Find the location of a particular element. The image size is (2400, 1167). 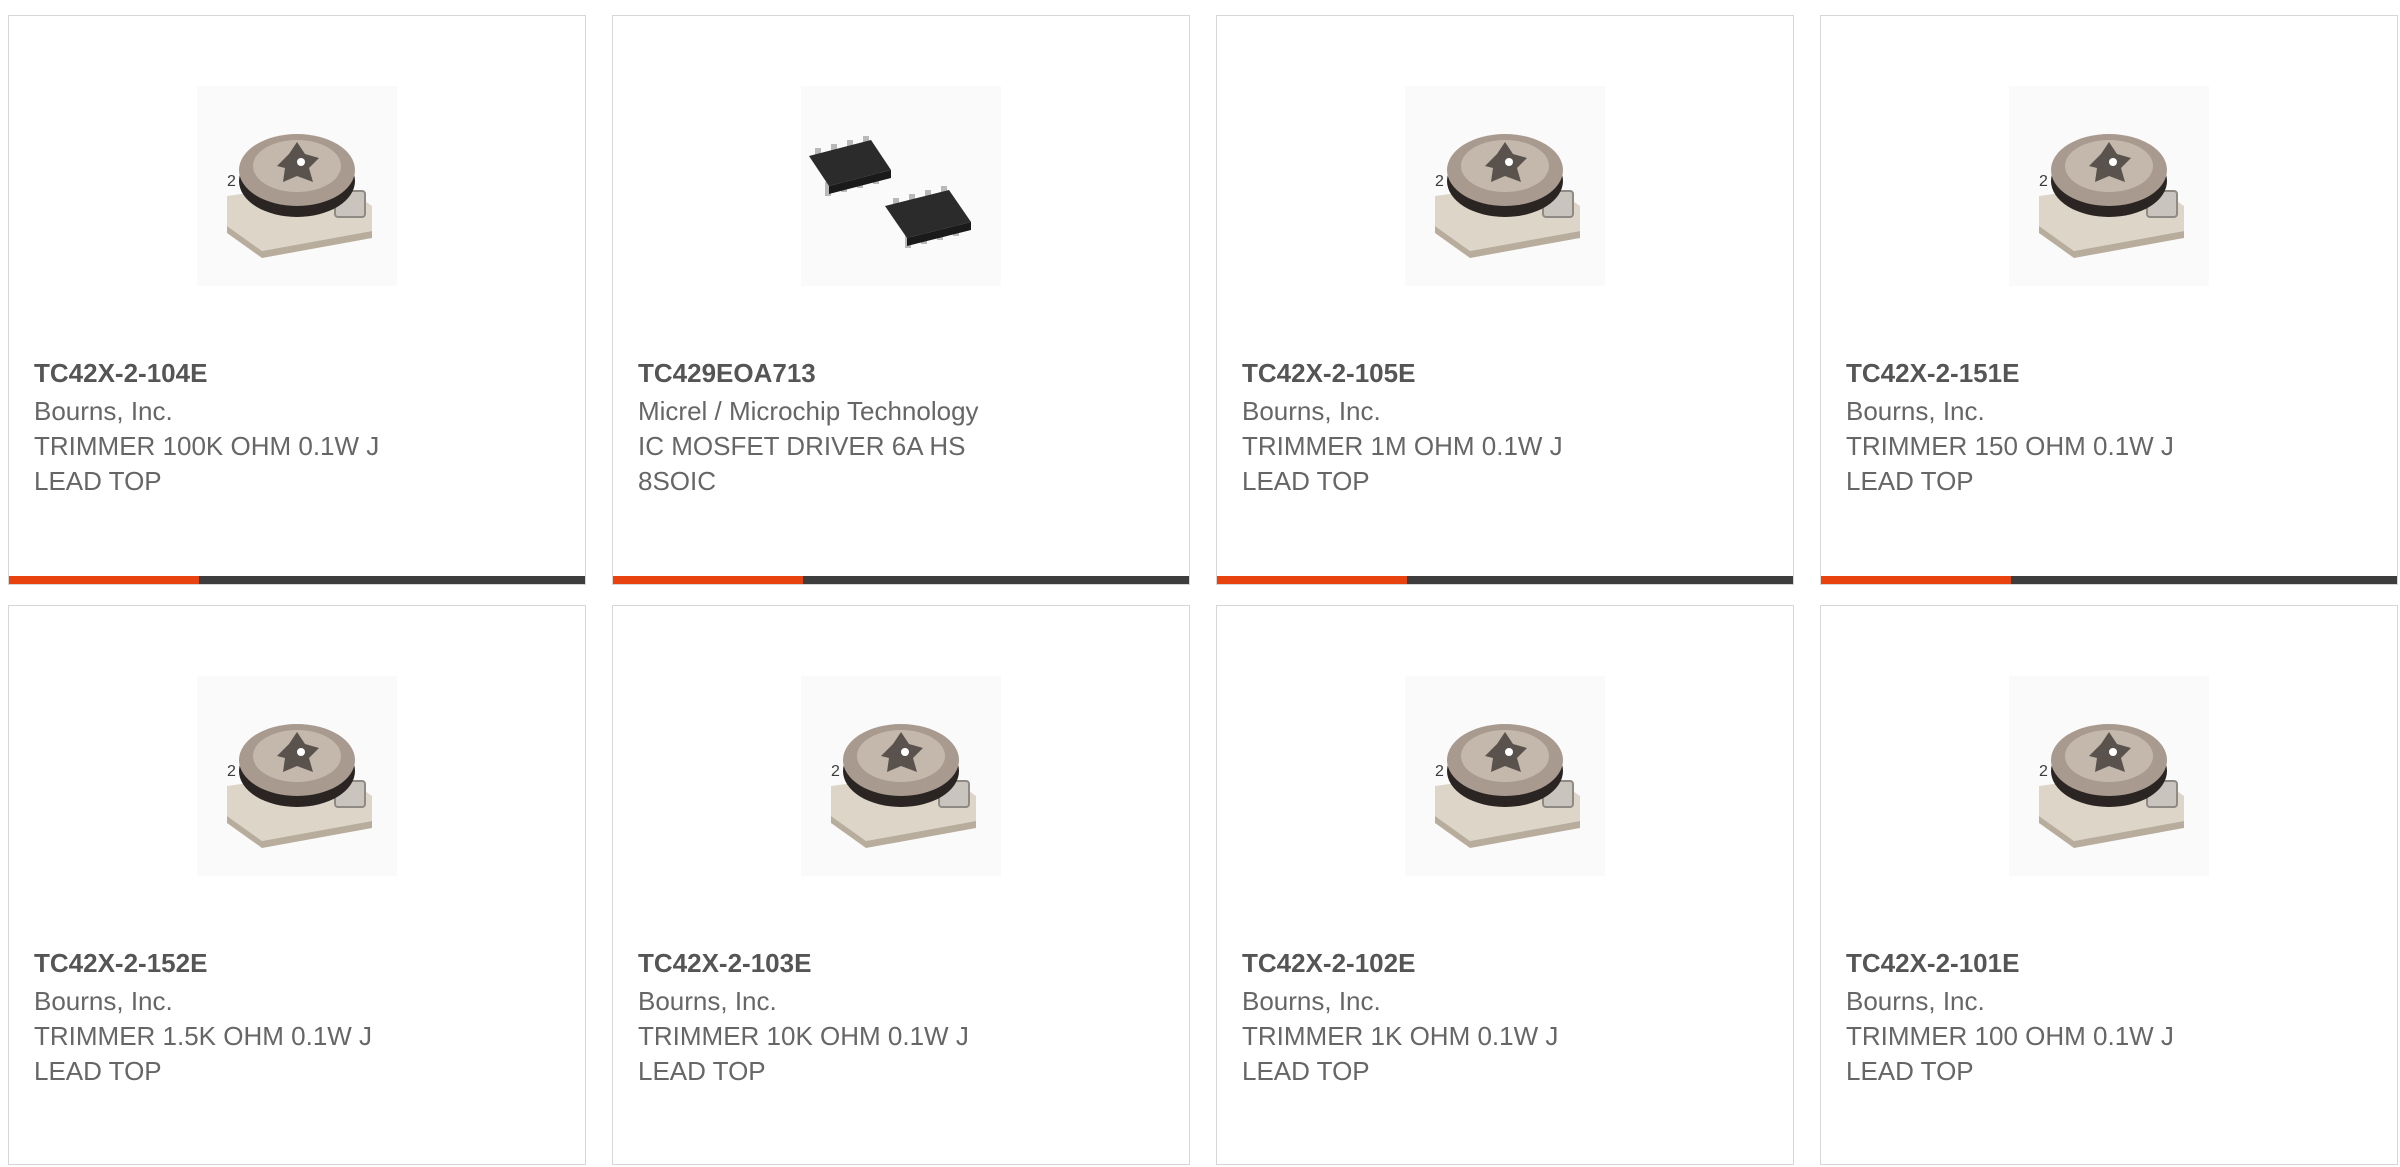

part-number: TC42X-2-102E is located at coordinates (1505, 963).